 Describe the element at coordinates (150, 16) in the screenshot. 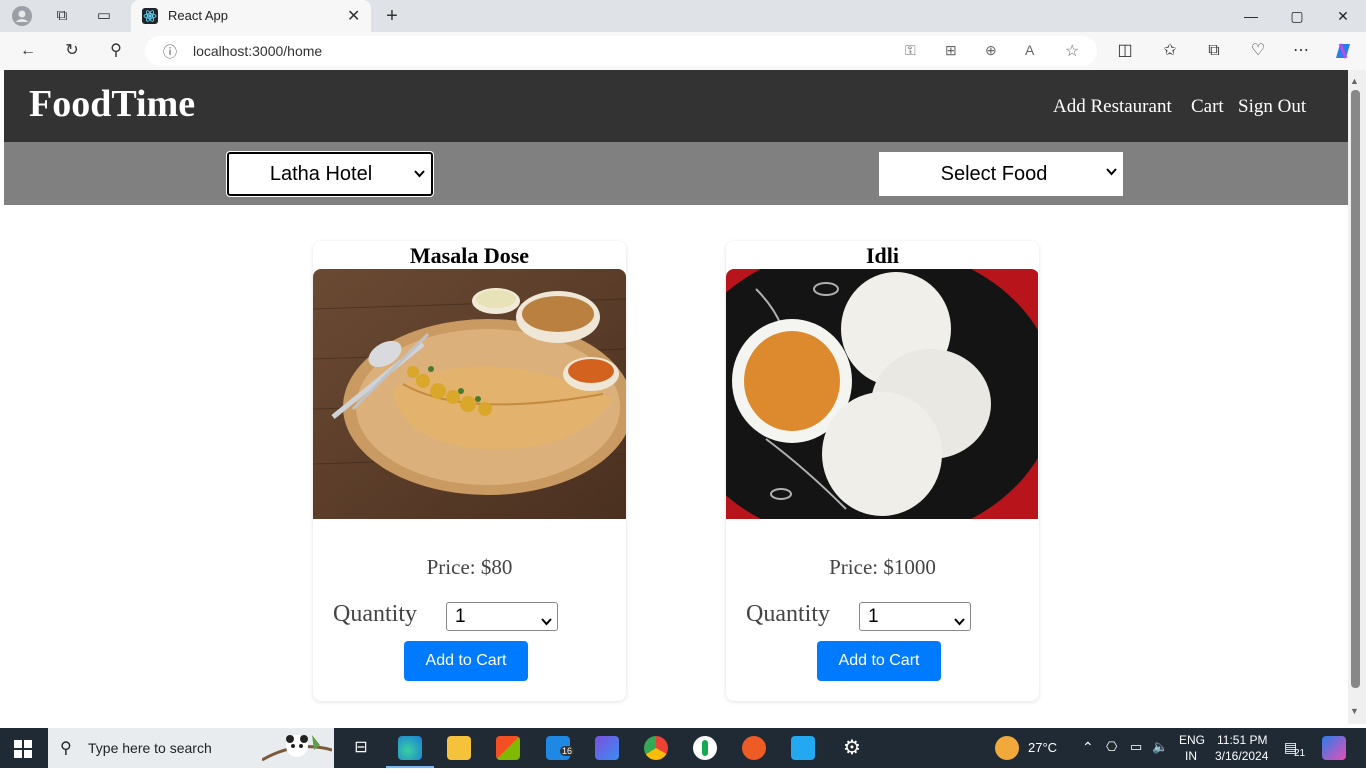

I see `react-icon` at that location.